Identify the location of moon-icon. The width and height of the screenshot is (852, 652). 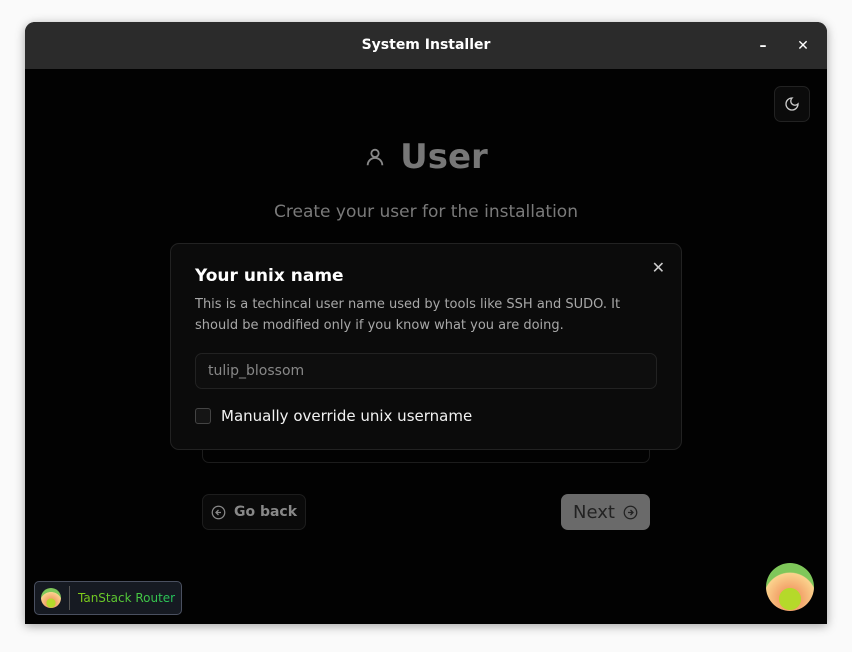
(792, 104).